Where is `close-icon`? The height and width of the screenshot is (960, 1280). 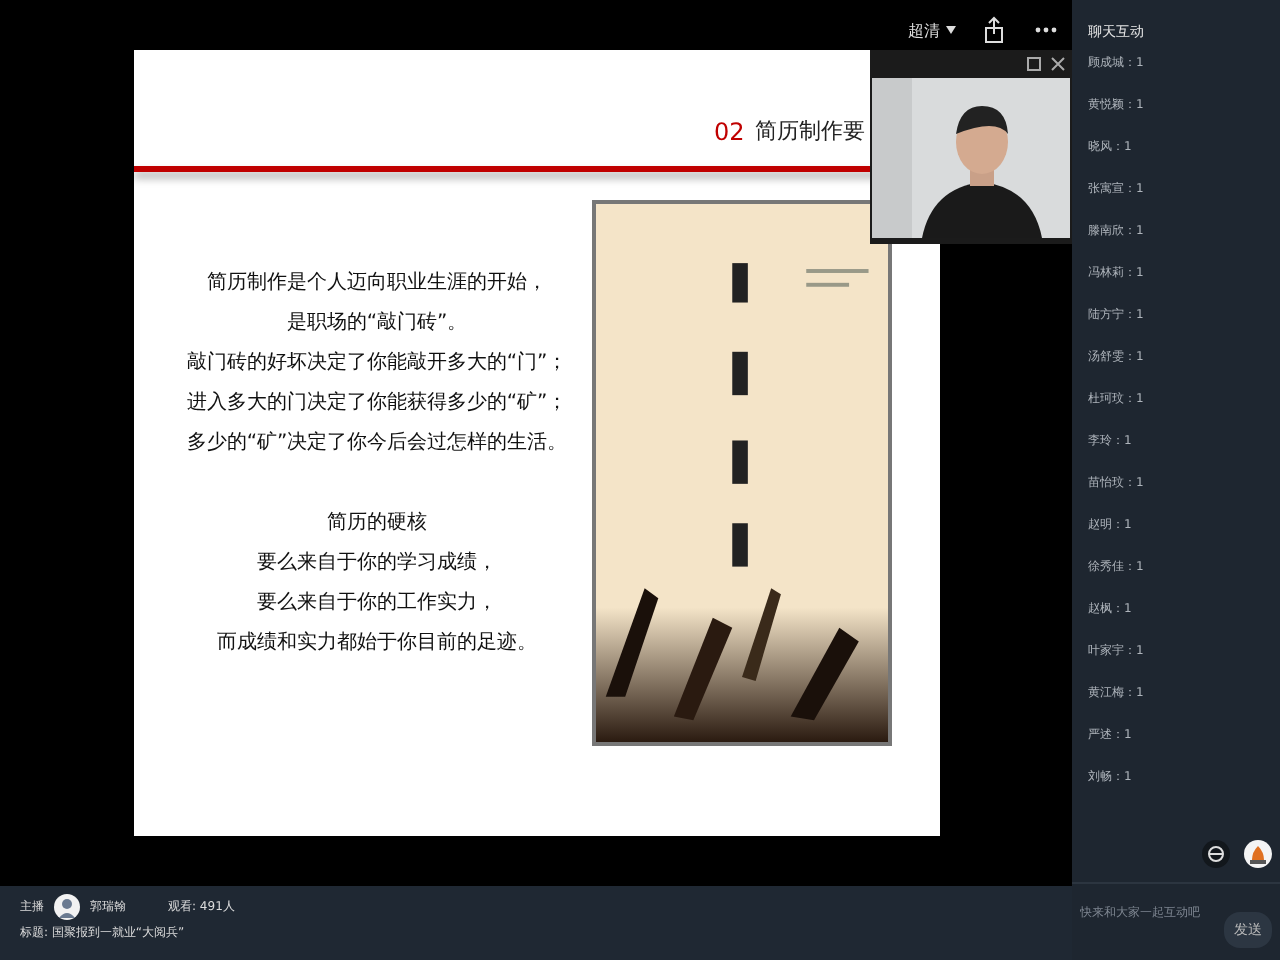
close-icon is located at coordinates (1058, 64).